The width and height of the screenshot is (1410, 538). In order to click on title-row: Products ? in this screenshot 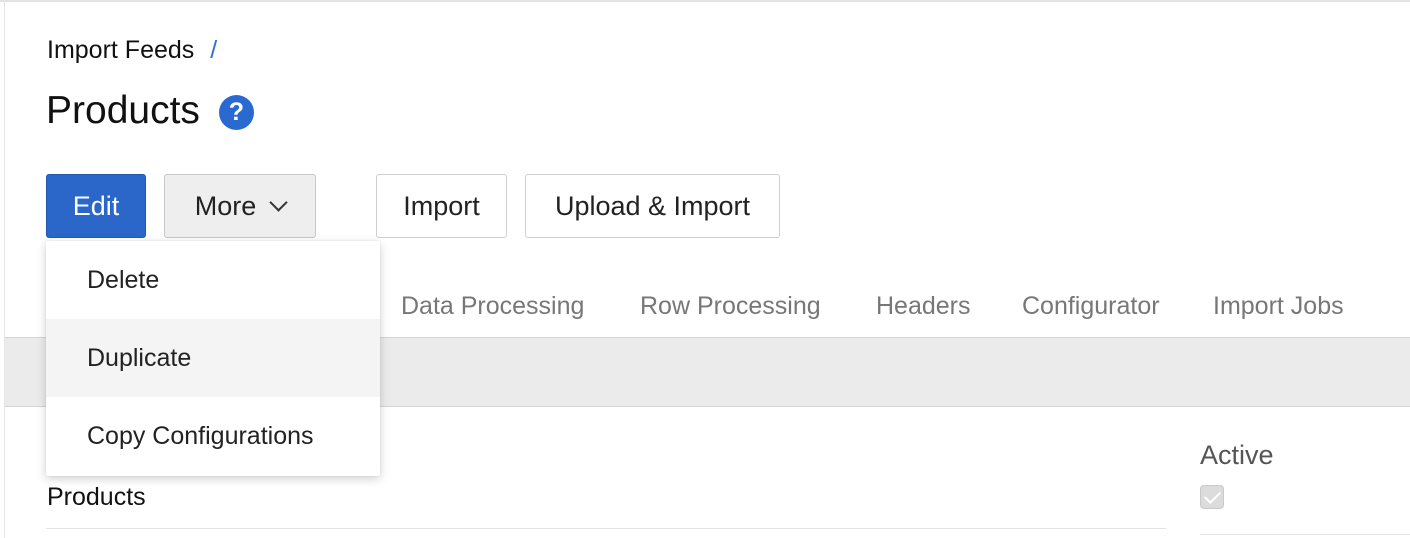, I will do `click(150, 111)`.